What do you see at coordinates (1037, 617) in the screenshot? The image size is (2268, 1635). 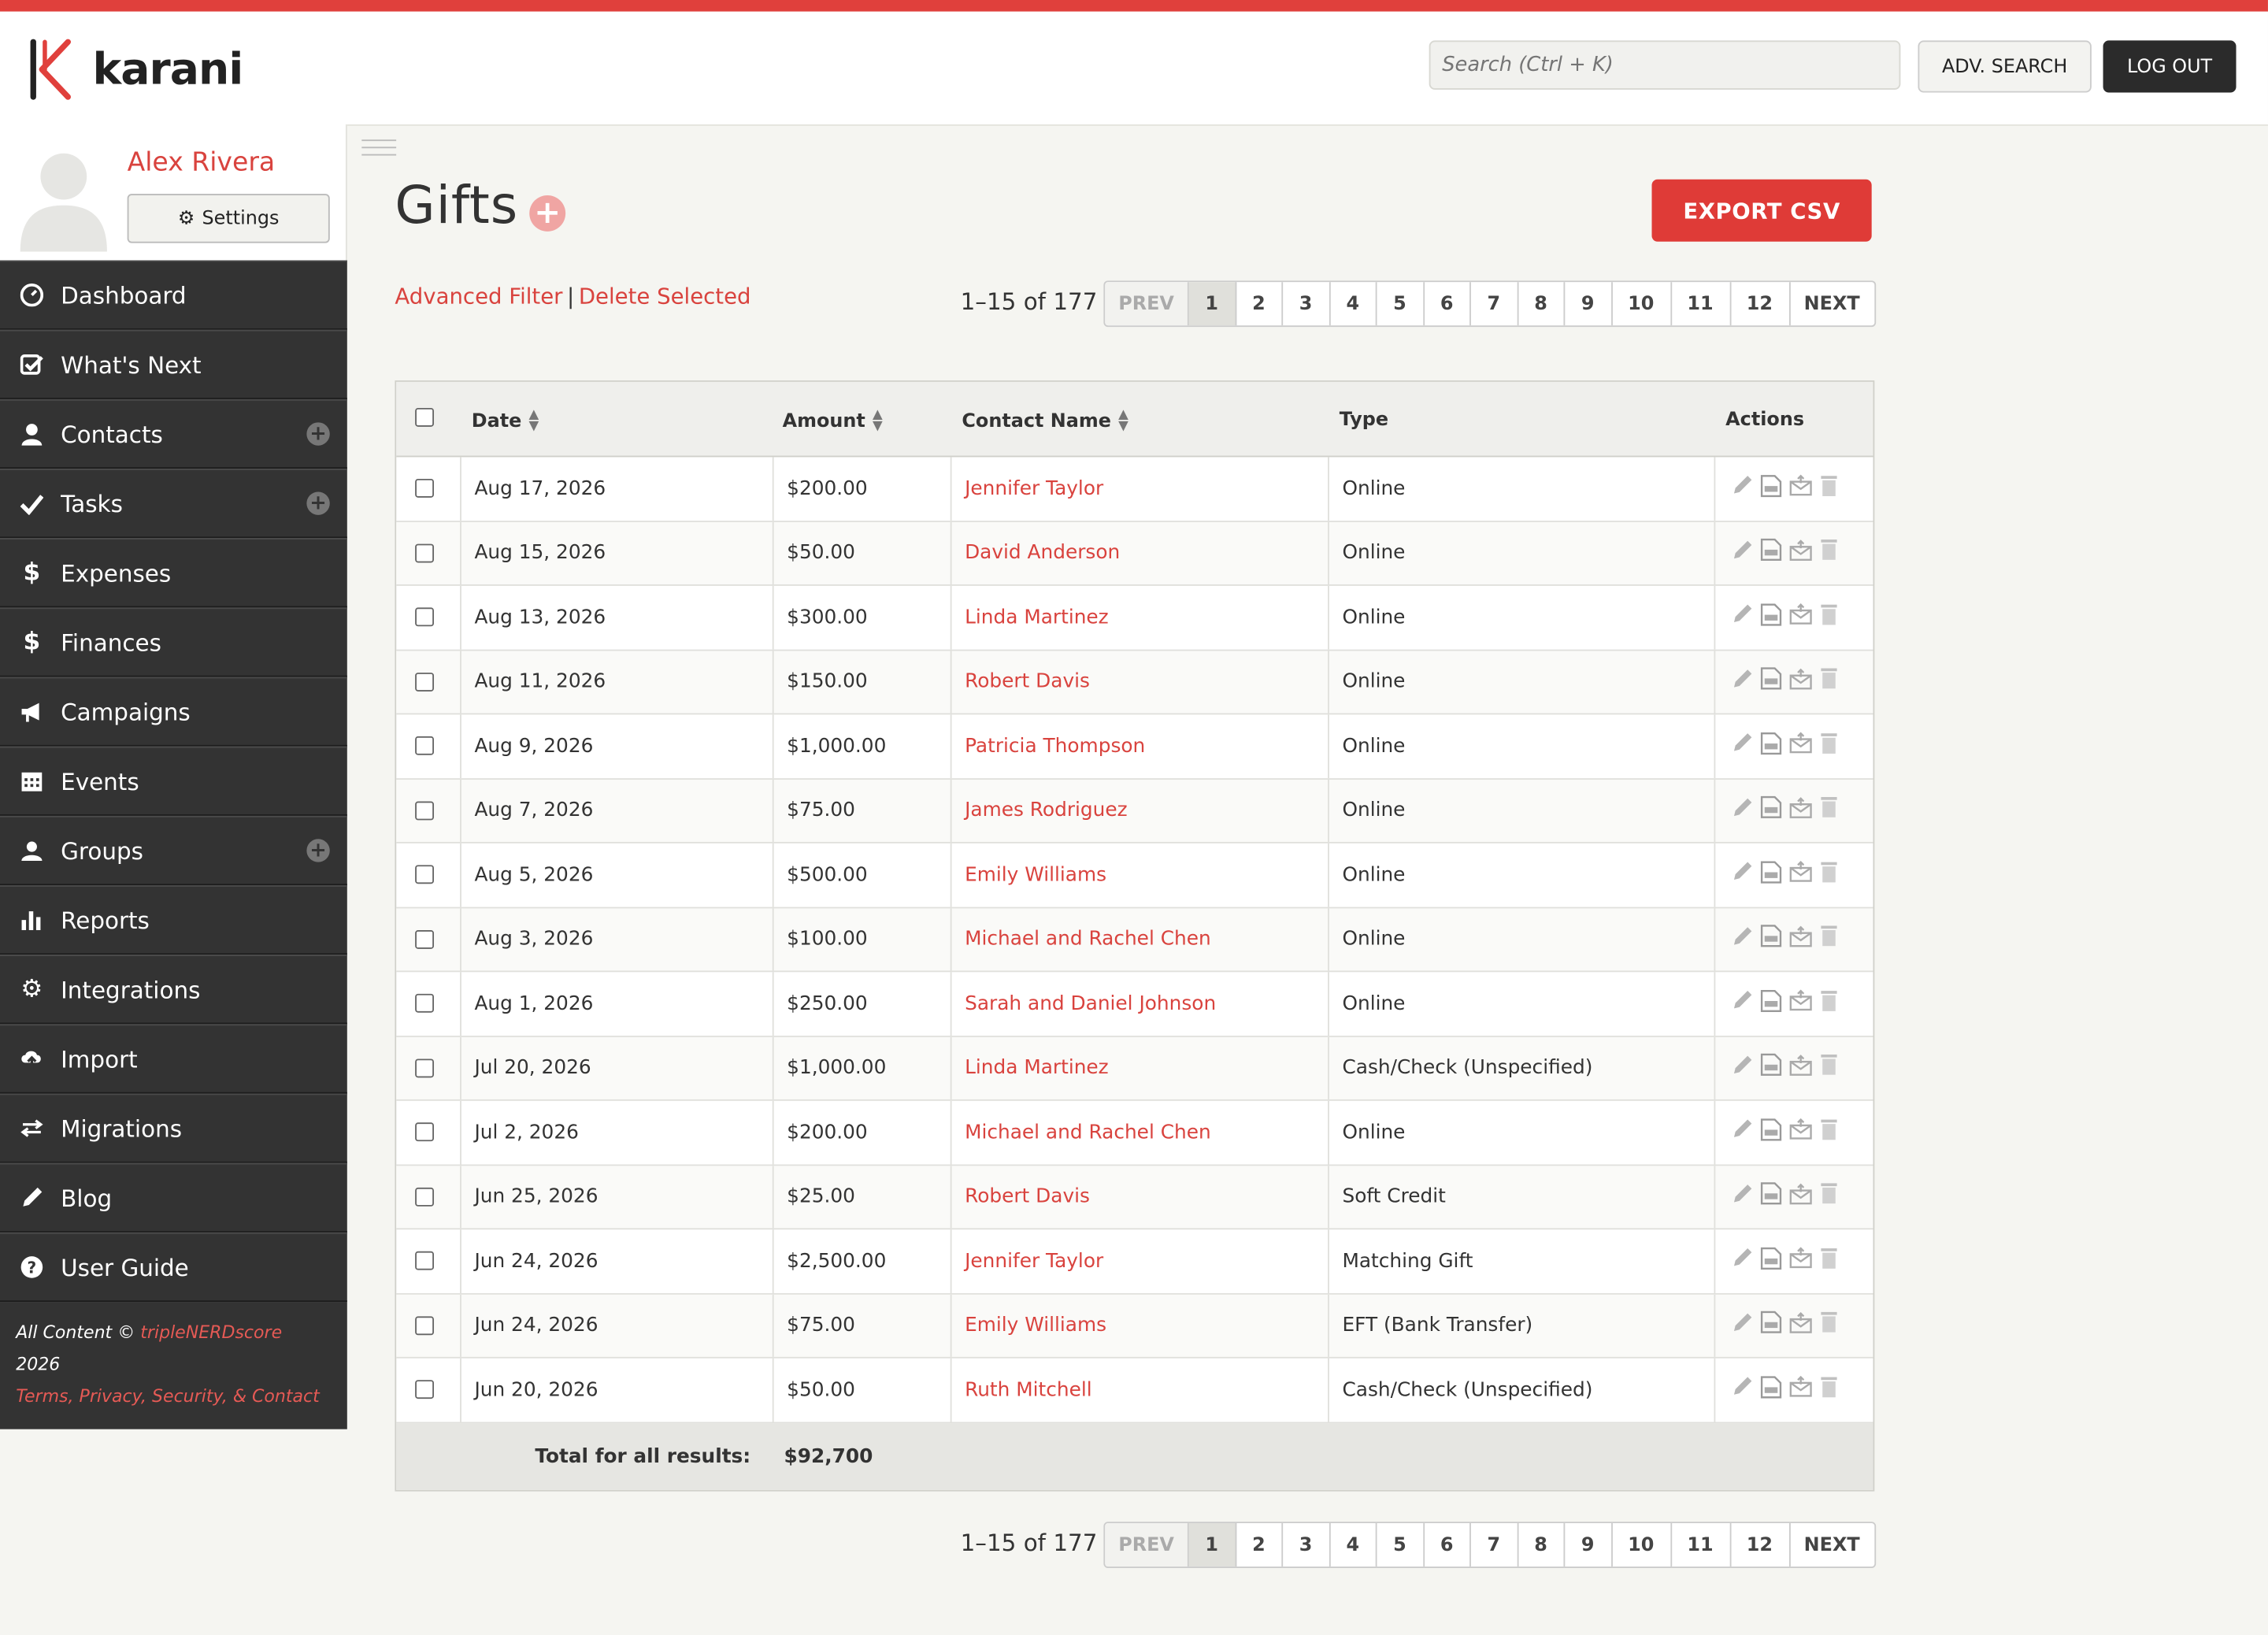 I see `contact-name-link: Linda Martinez` at bounding box center [1037, 617].